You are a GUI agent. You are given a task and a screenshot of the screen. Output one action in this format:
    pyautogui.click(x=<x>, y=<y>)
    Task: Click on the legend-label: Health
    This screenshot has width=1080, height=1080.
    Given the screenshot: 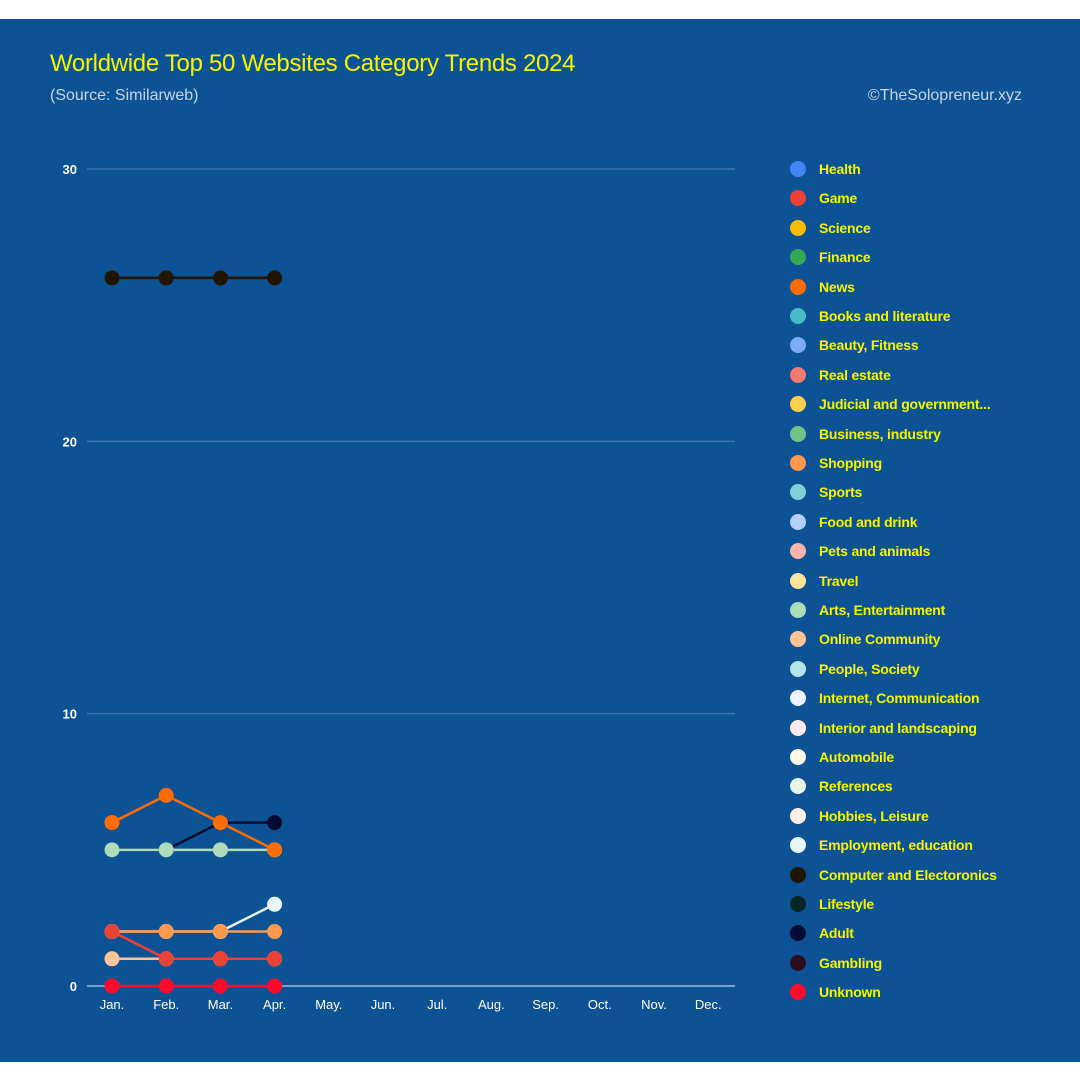 What is the action you would take?
    pyautogui.click(x=840, y=169)
    